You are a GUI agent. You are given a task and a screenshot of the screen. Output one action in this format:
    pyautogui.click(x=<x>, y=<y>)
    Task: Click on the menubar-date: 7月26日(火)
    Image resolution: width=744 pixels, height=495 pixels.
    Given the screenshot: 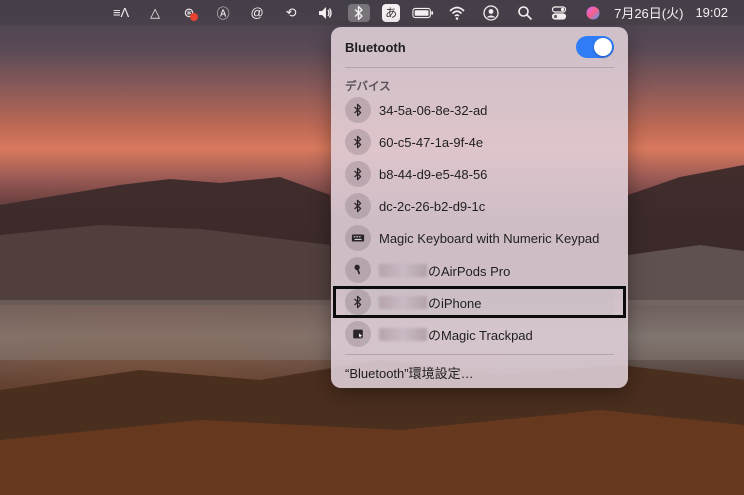 What is the action you would take?
    pyautogui.click(x=648, y=12)
    